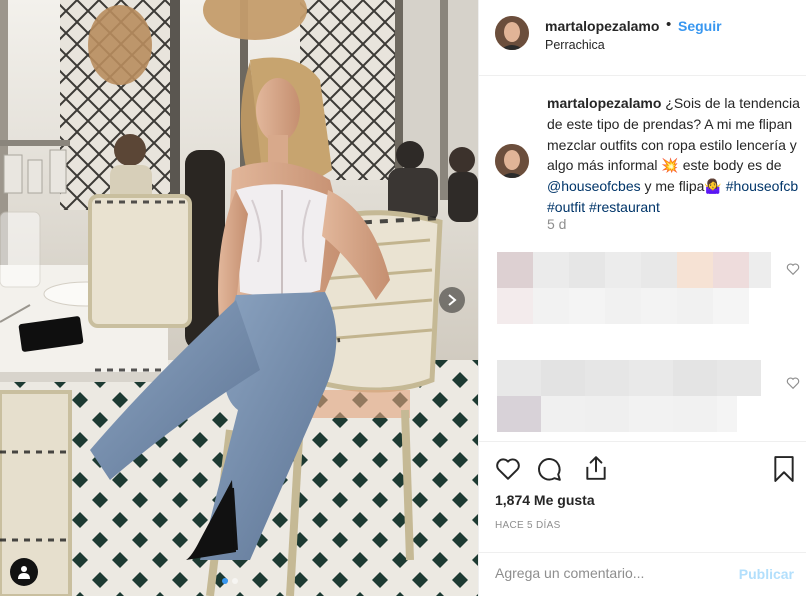  Describe the element at coordinates (610, 573) in the screenshot. I see `comment-input` at that location.